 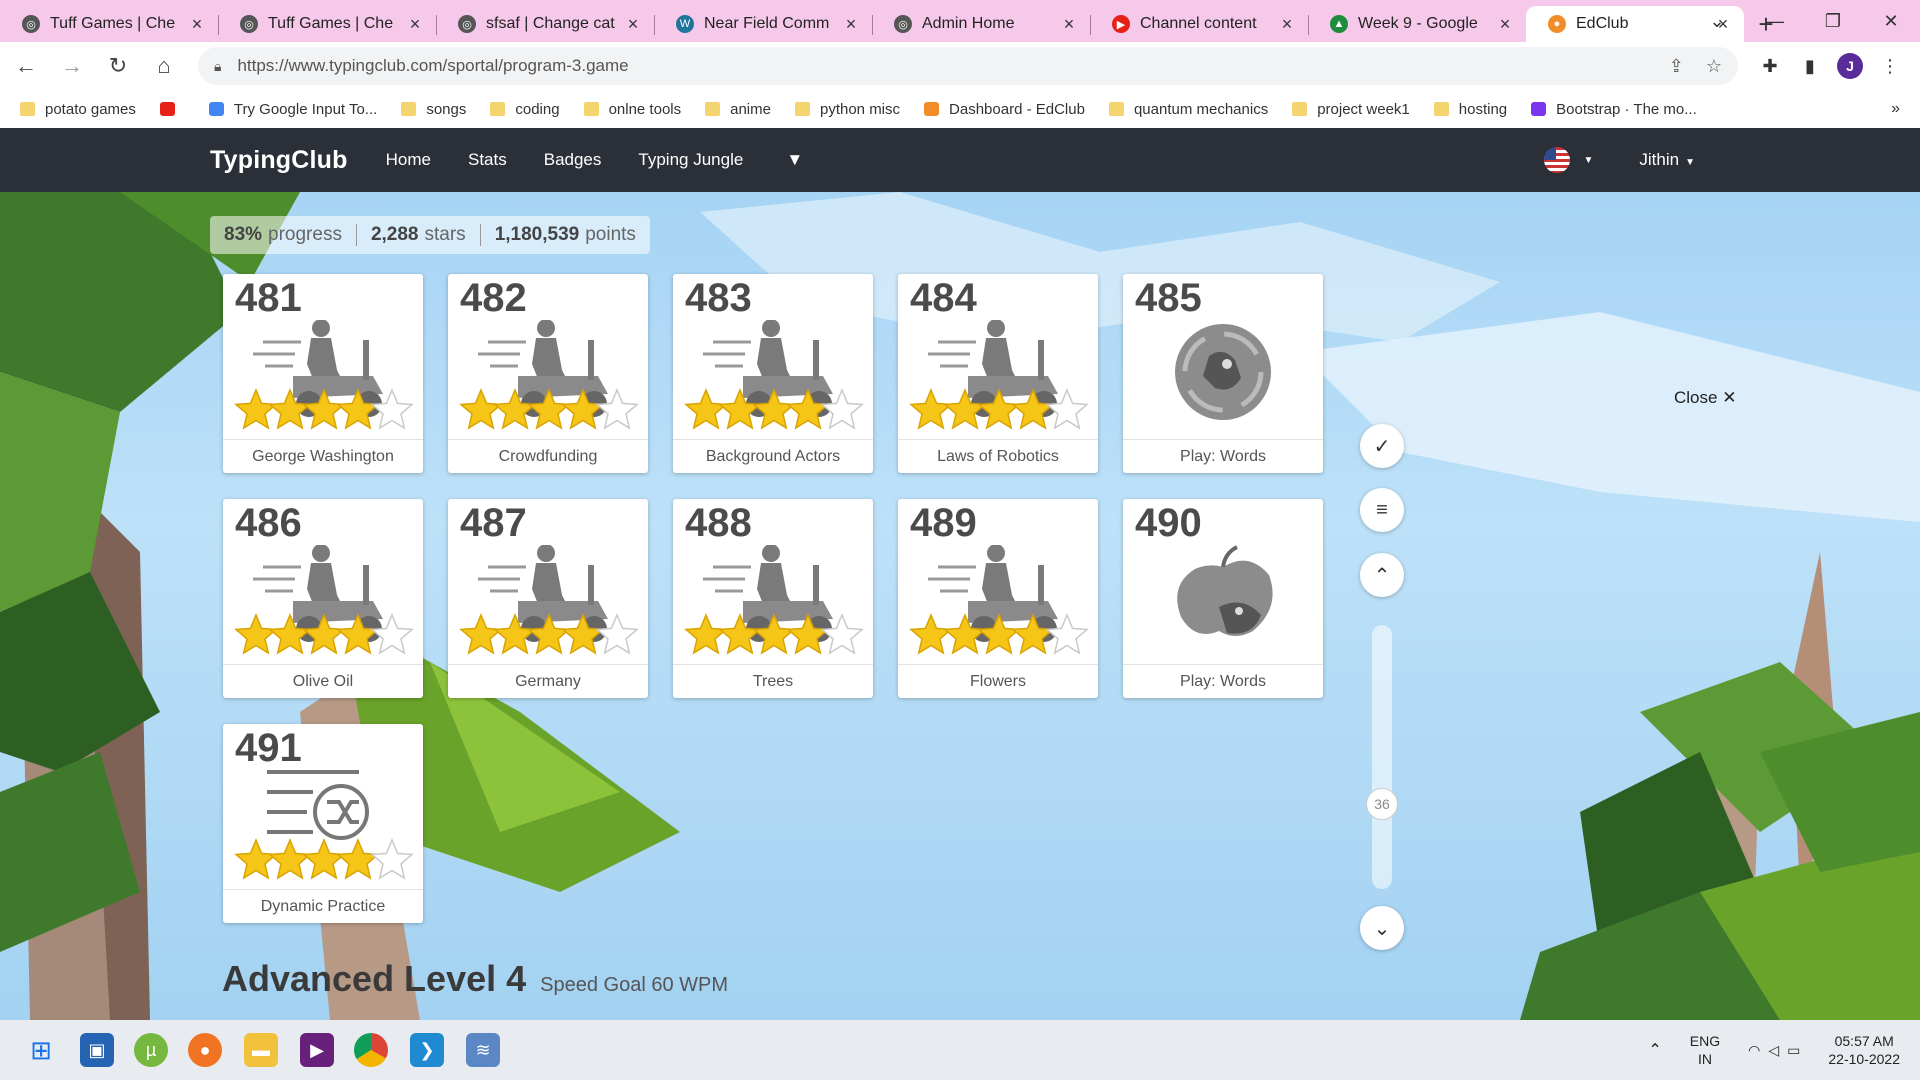 What do you see at coordinates (525, 109) in the screenshot?
I see `bookmark-item: coding` at bounding box center [525, 109].